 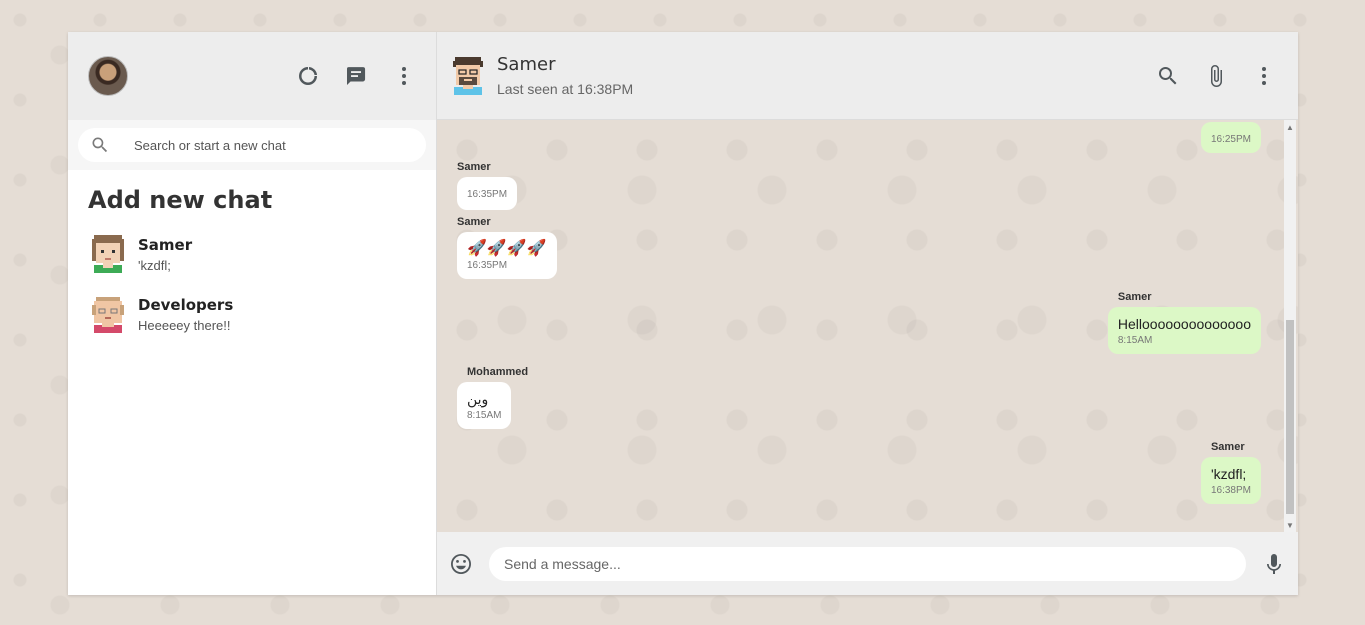 I want to click on scrollbar: ▲ ▼, so click(x=1290, y=326).